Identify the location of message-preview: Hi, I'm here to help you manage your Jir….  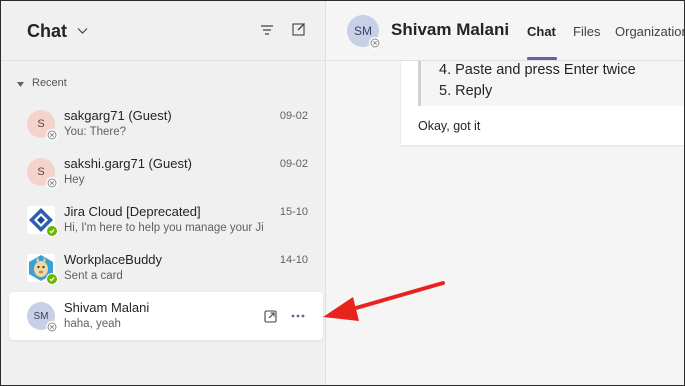
(164, 228).